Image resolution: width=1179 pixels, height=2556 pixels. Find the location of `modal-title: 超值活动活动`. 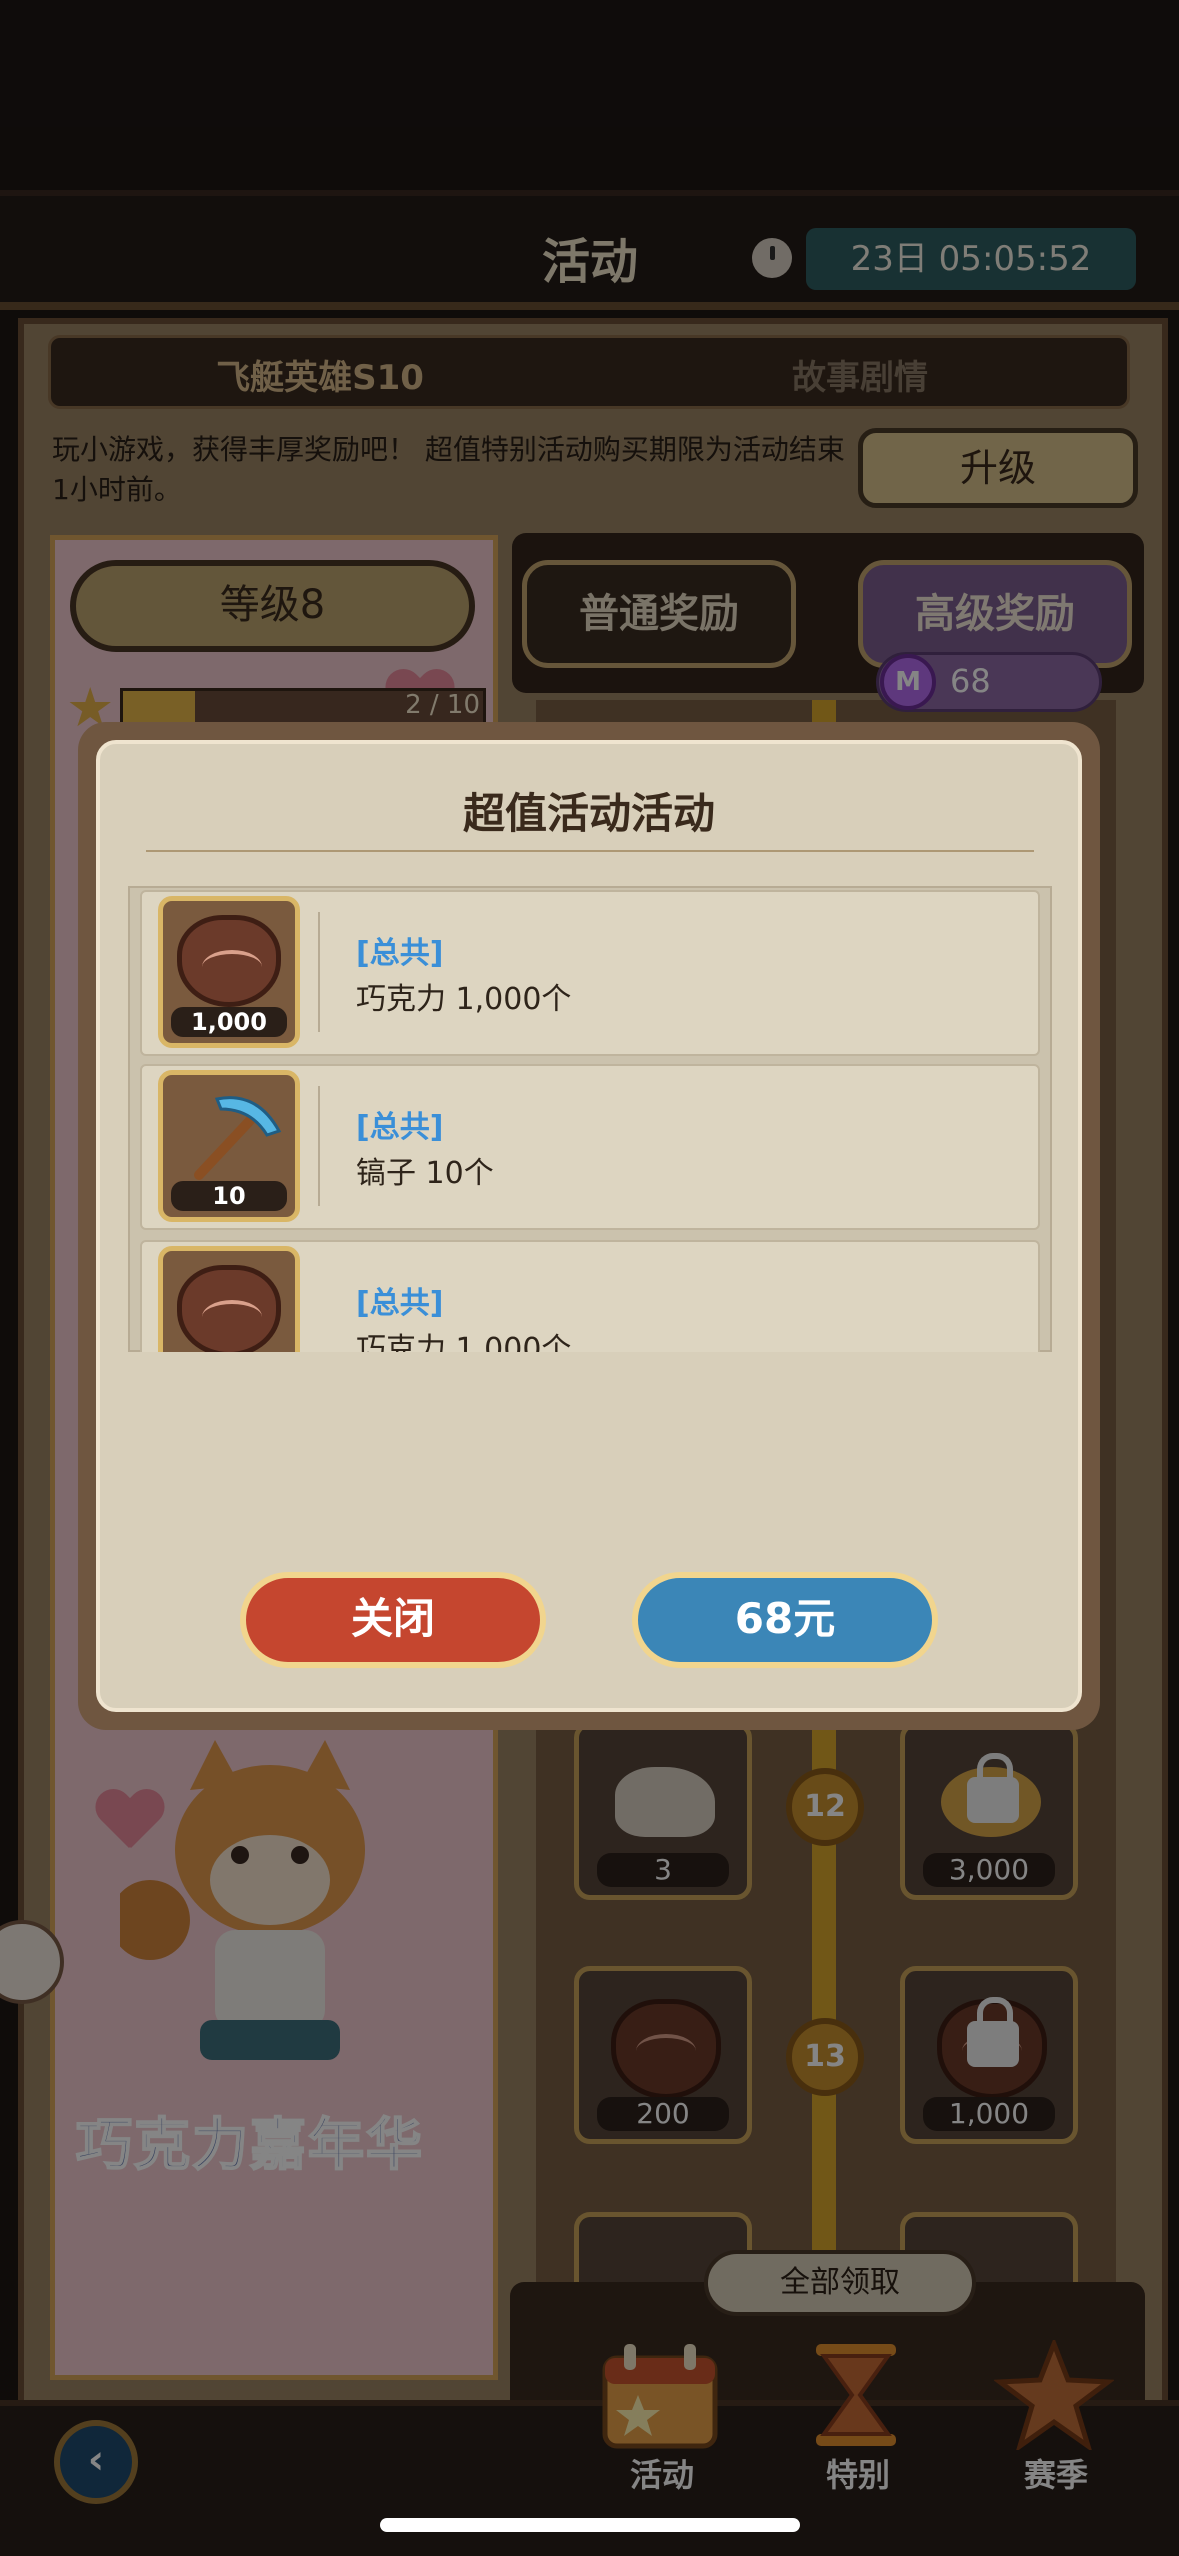

modal-title: 超值活动活动 is located at coordinates (588, 813).